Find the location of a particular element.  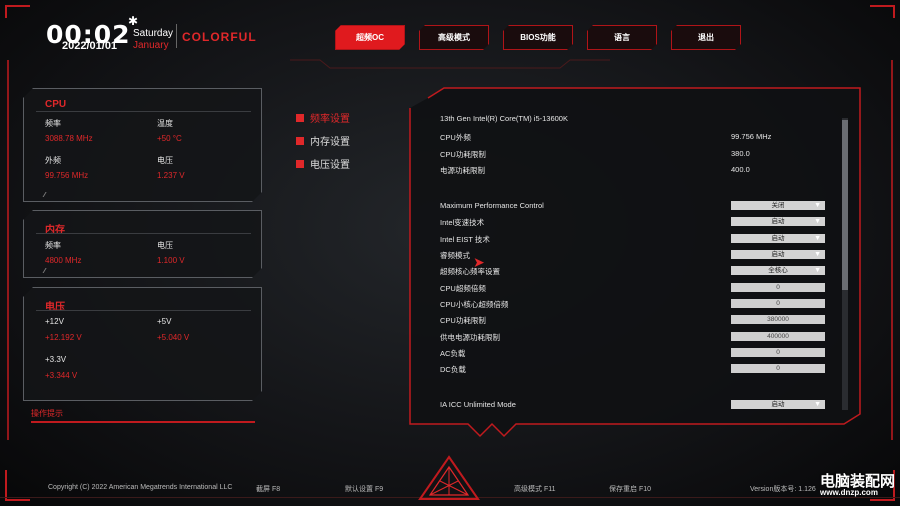

setting-select: 关闭 ▼ is located at coordinates (778, 205).